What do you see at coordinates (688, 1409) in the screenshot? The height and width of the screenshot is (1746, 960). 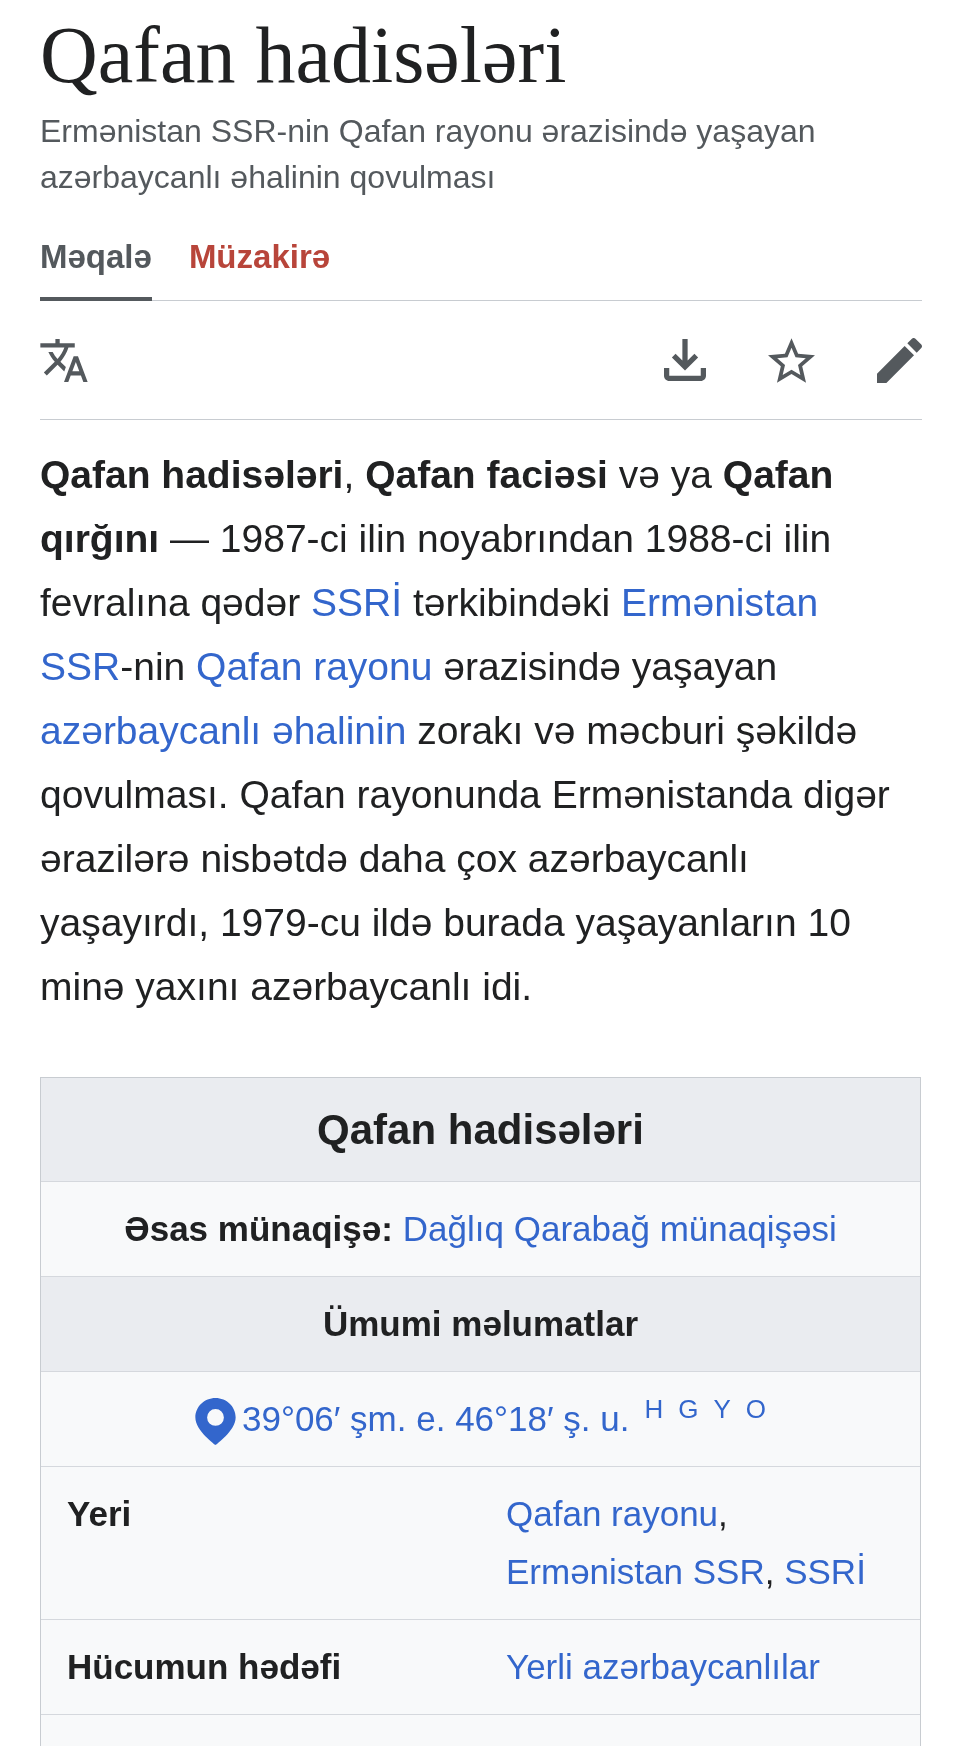 I see `map-link: G` at bounding box center [688, 1409].